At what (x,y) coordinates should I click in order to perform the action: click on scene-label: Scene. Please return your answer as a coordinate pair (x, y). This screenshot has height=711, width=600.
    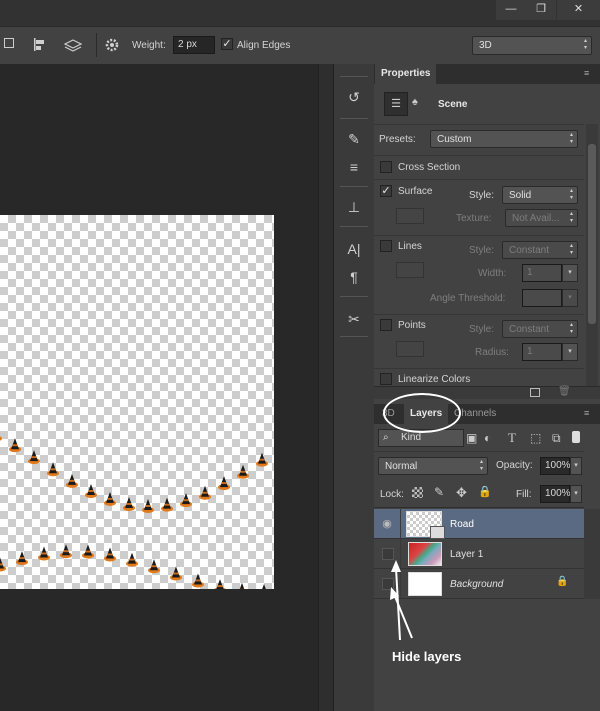
    Looking at the image, I should click on (453, 104).